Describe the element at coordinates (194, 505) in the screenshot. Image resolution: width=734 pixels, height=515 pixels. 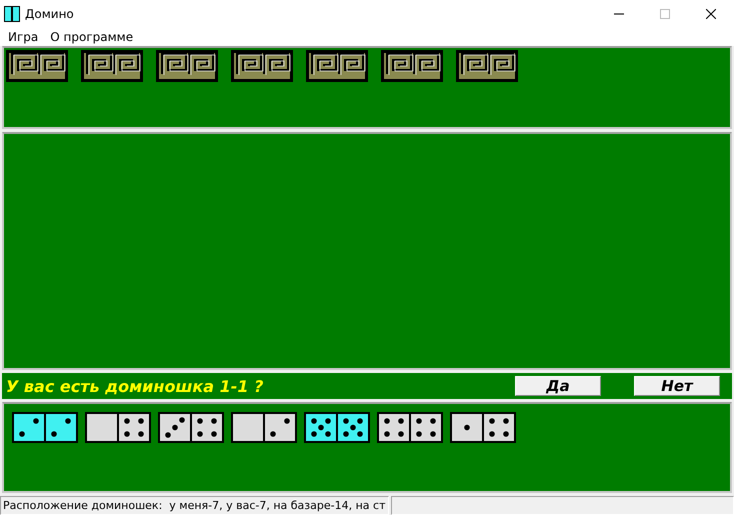
I see `status-text: Расположение доминошек: у меня-7, у вас-7, на базаре-14, на ст` at that location.